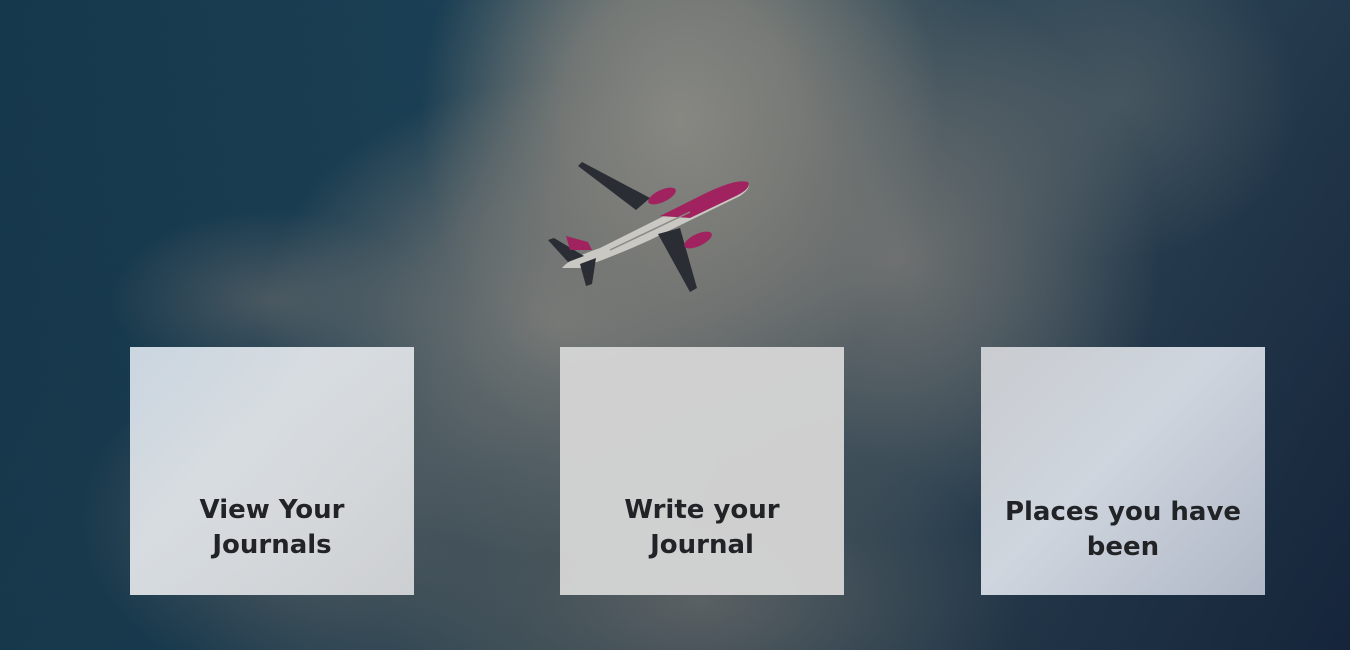  Describe the element at coordinates (648, 227) in the screenshot. I see `airplane-icon` at that location.